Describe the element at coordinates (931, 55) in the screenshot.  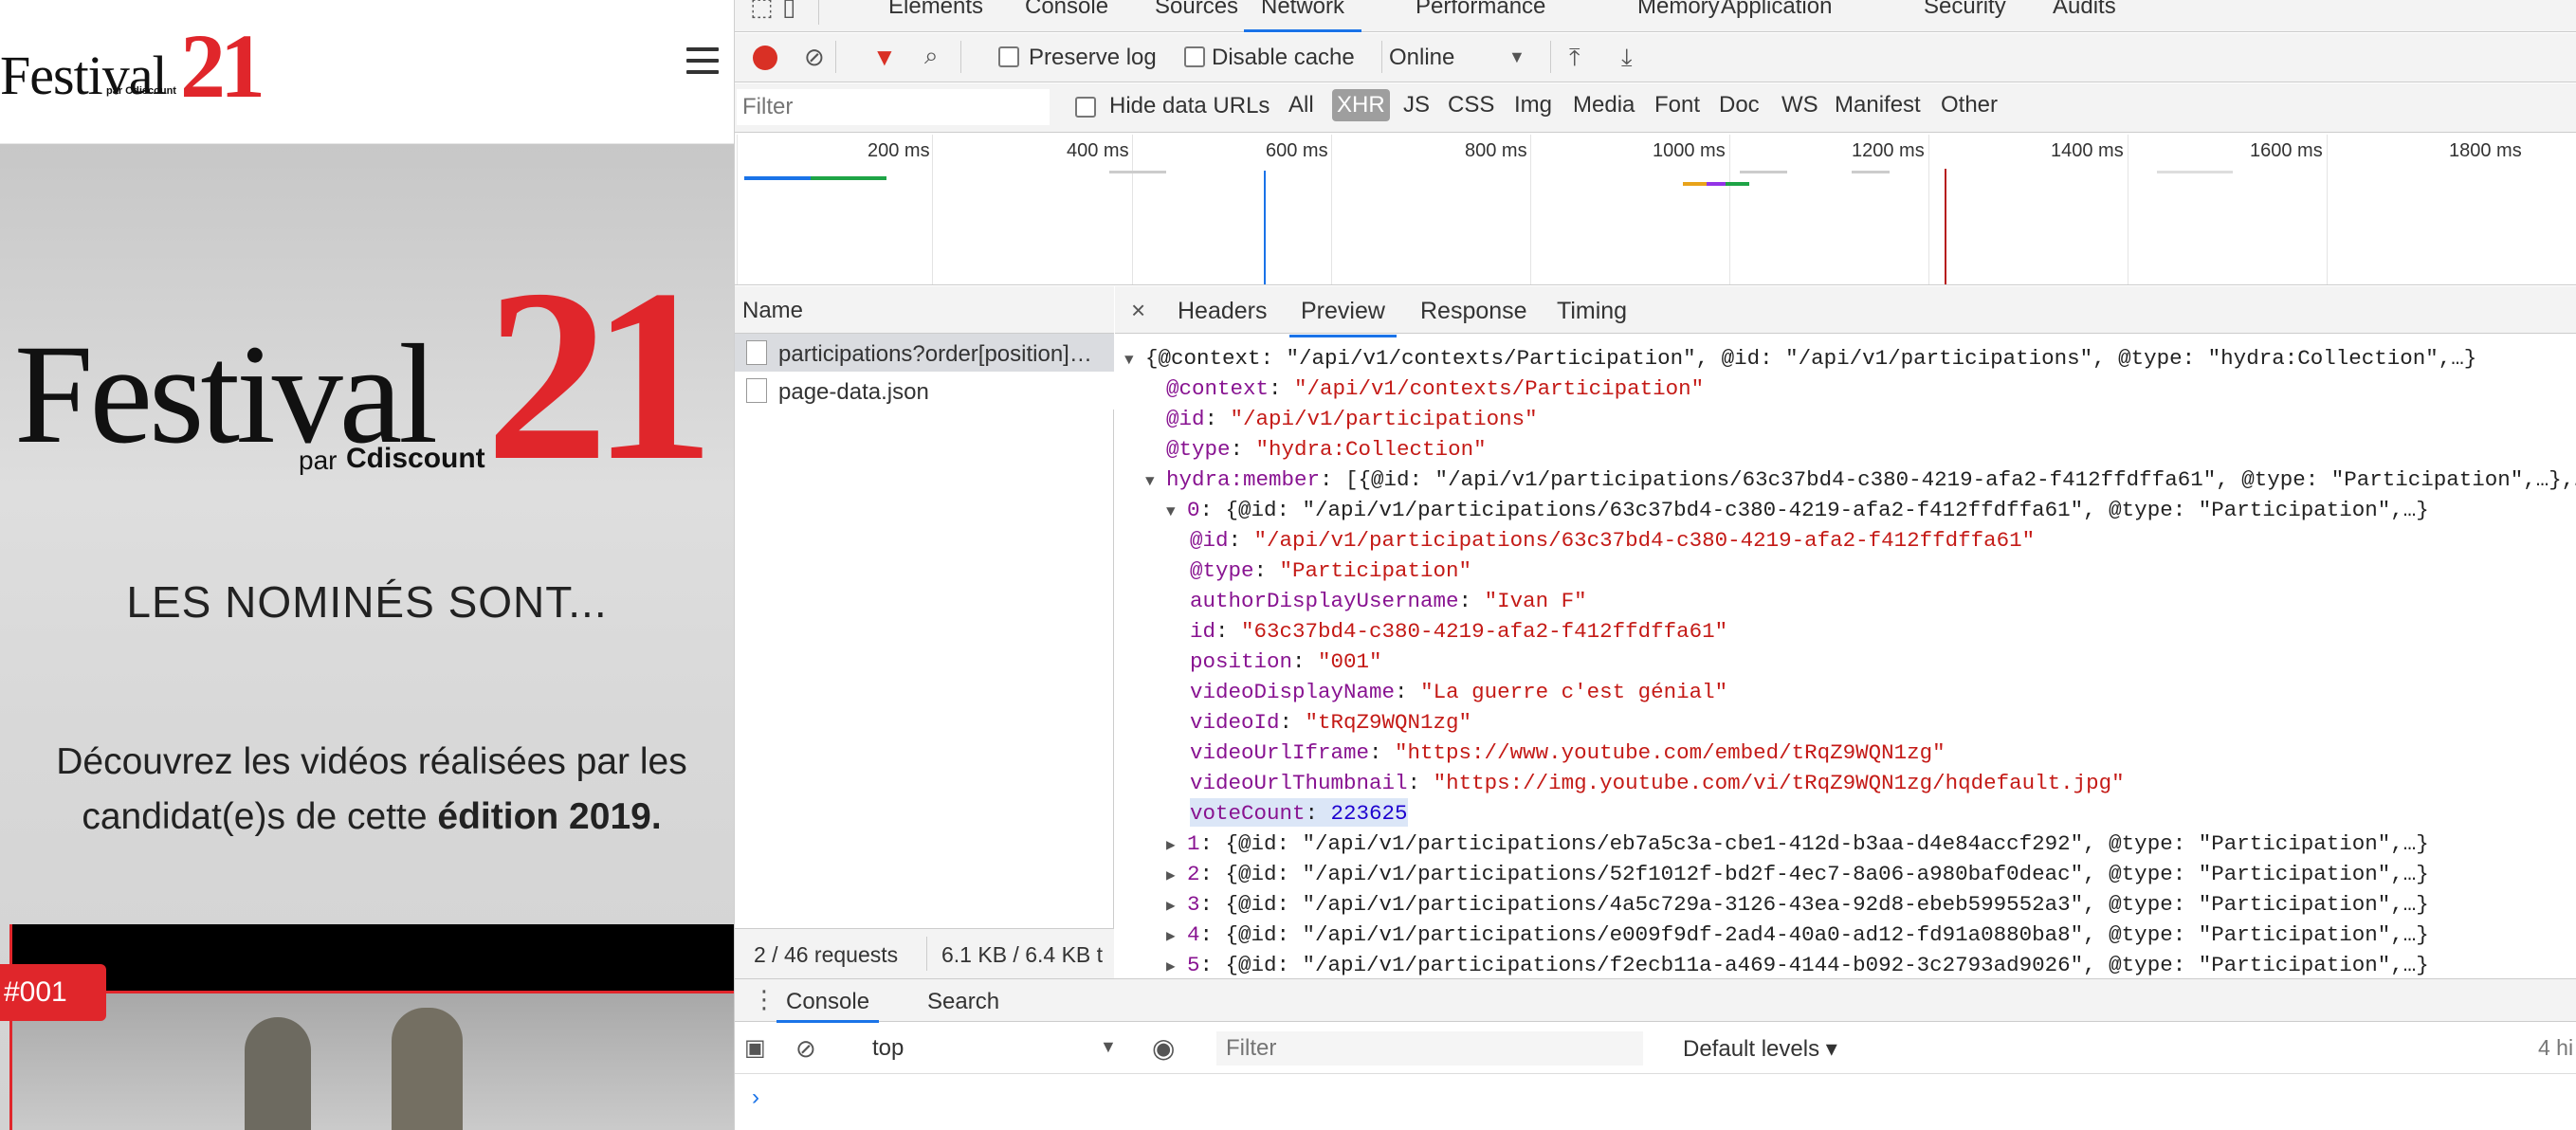
I see `search-icon: ⌕` at that location.